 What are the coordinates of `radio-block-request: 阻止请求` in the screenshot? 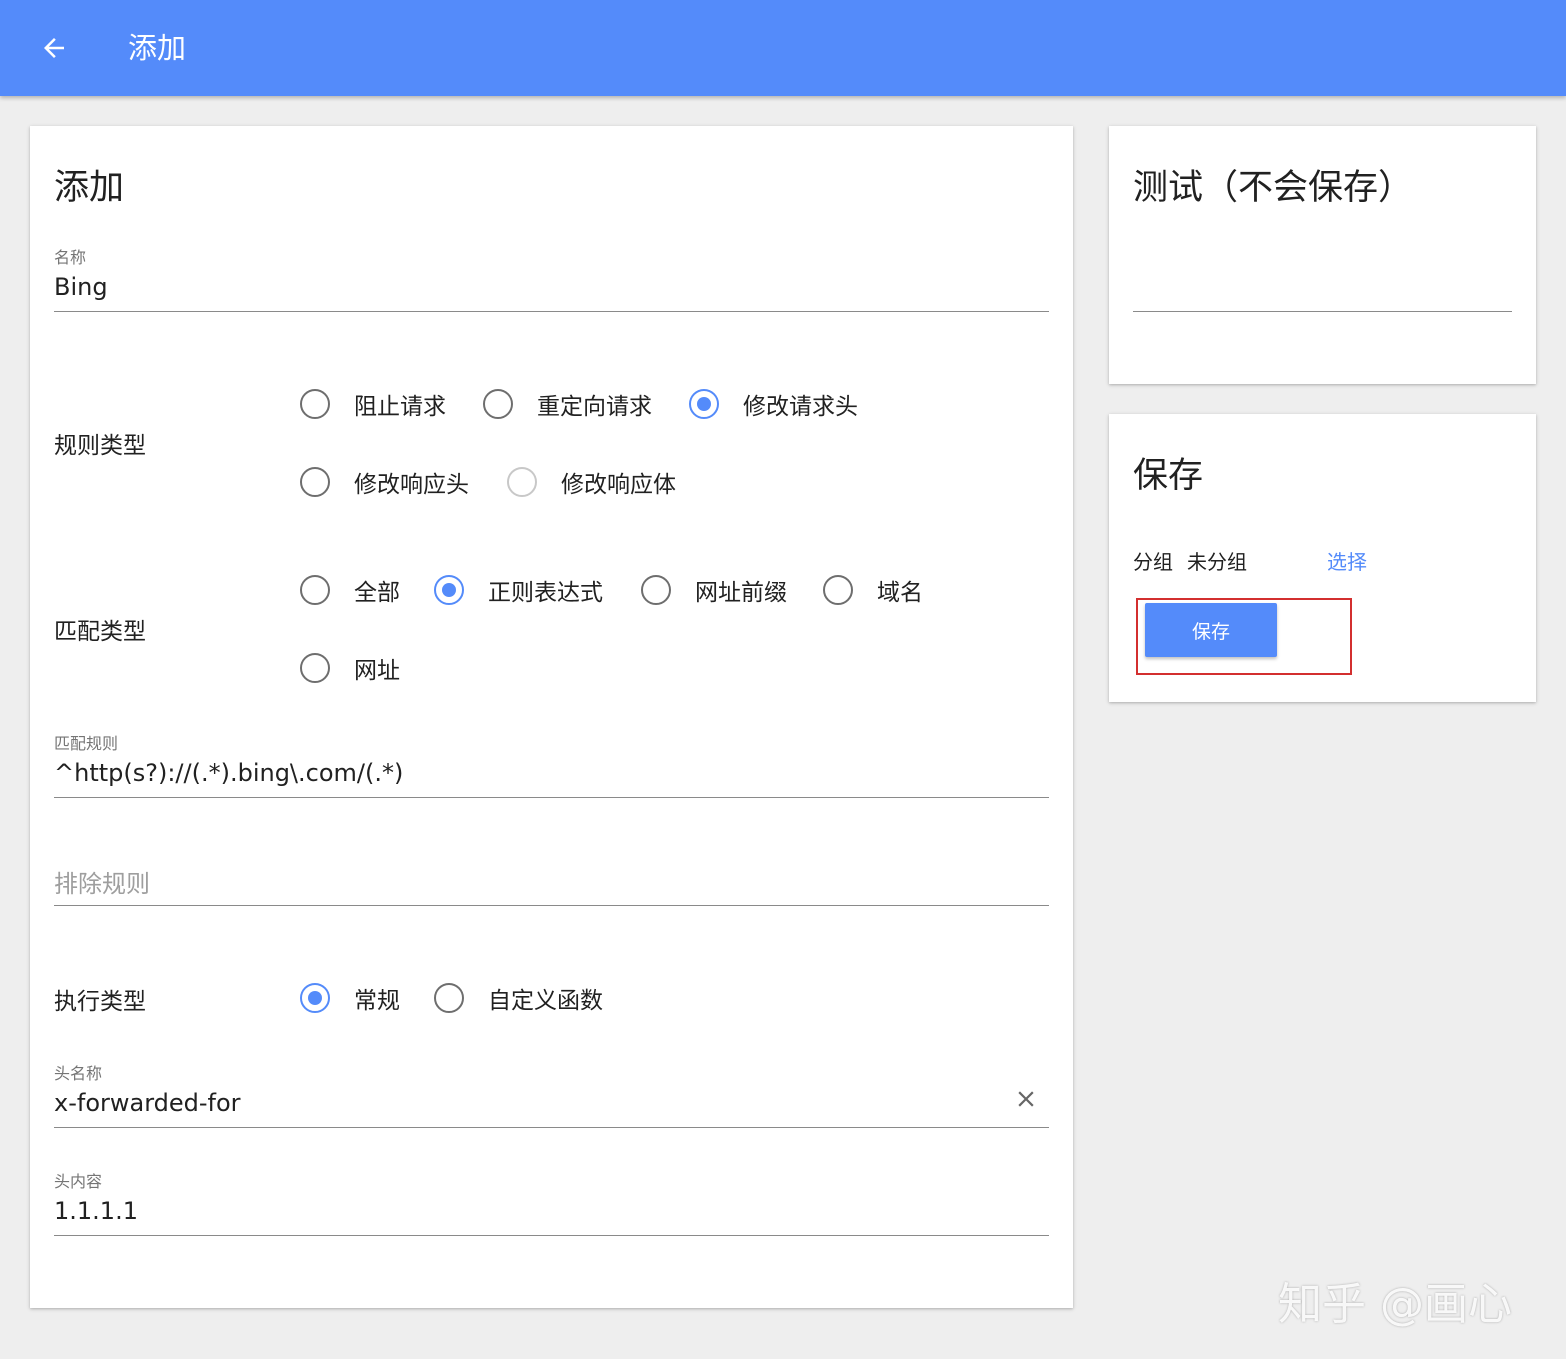 It's located at (373, 404).